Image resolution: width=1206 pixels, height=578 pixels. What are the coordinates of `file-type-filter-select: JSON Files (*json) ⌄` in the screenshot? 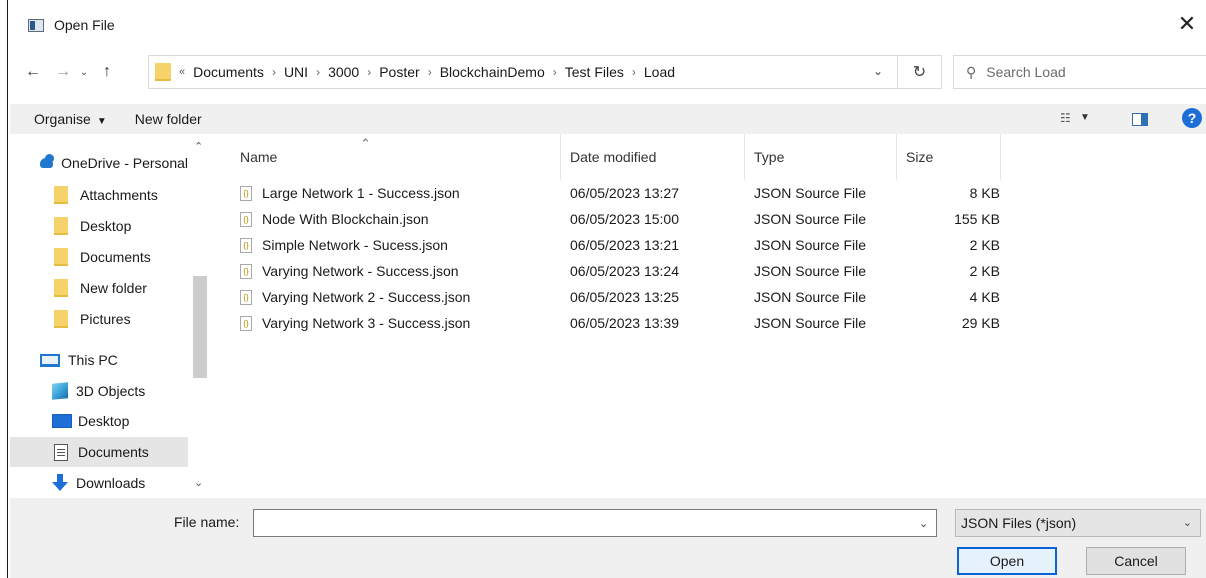 It's located at (1078, 523).